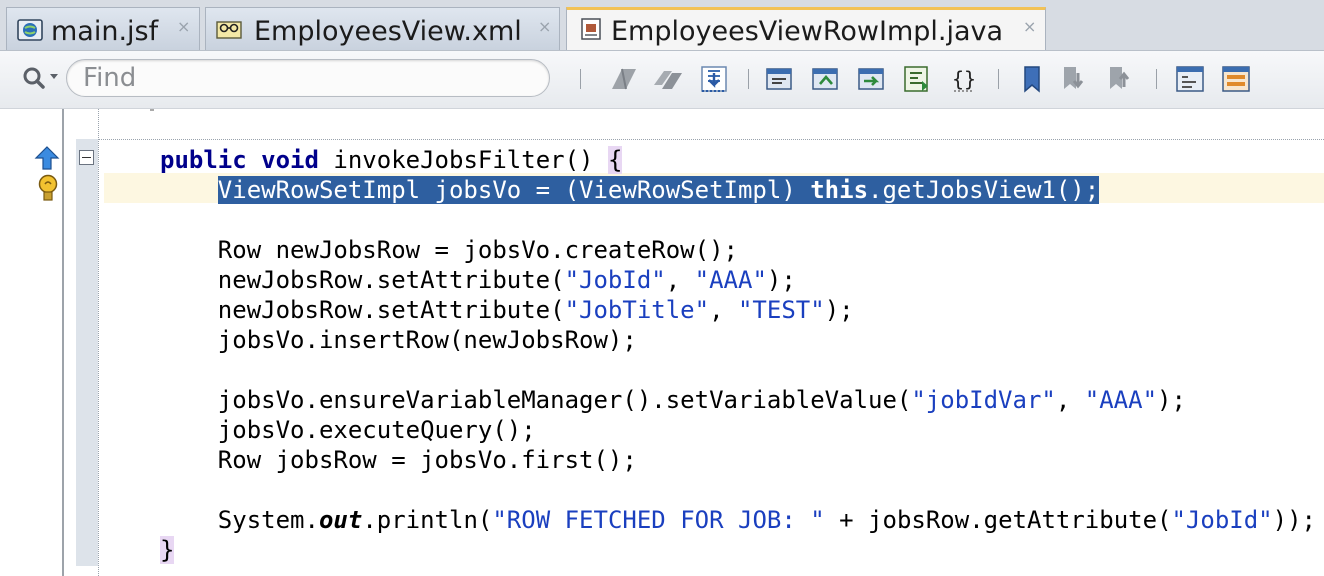 The height and width of the screenshot is (576, 1324). I want to click on code-text: + jobsRow.getAttribute(, so click(998, 520).